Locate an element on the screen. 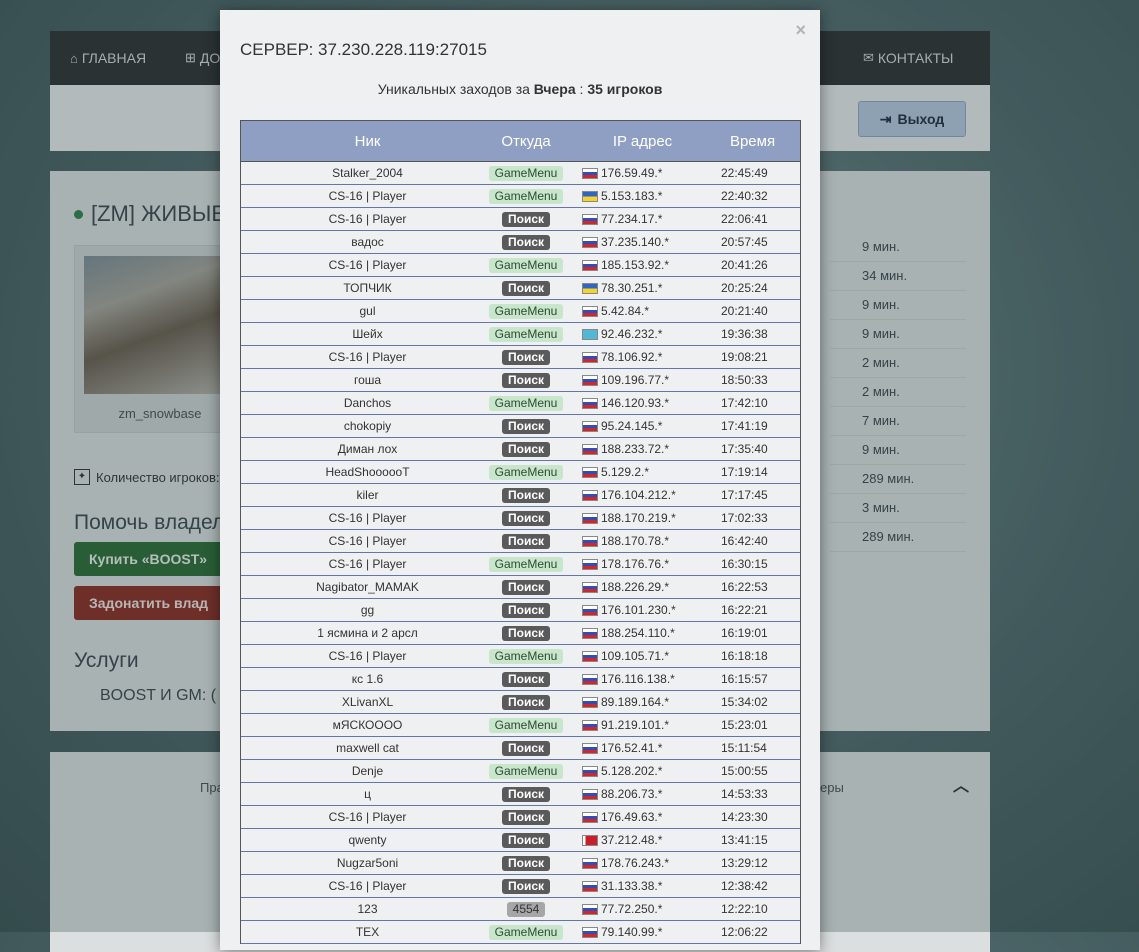  table-row: maxwell cat Поиск 176.52.41.* 15:11:54 is located at coordinates (520, 748).